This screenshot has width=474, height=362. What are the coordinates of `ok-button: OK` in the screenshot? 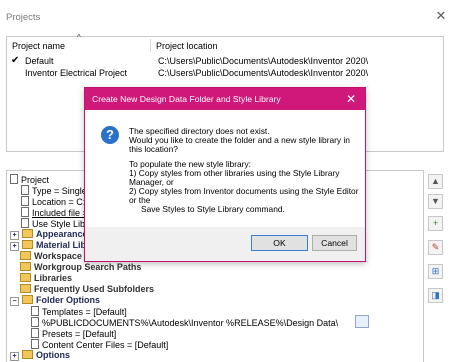 It's located at (279, 243).